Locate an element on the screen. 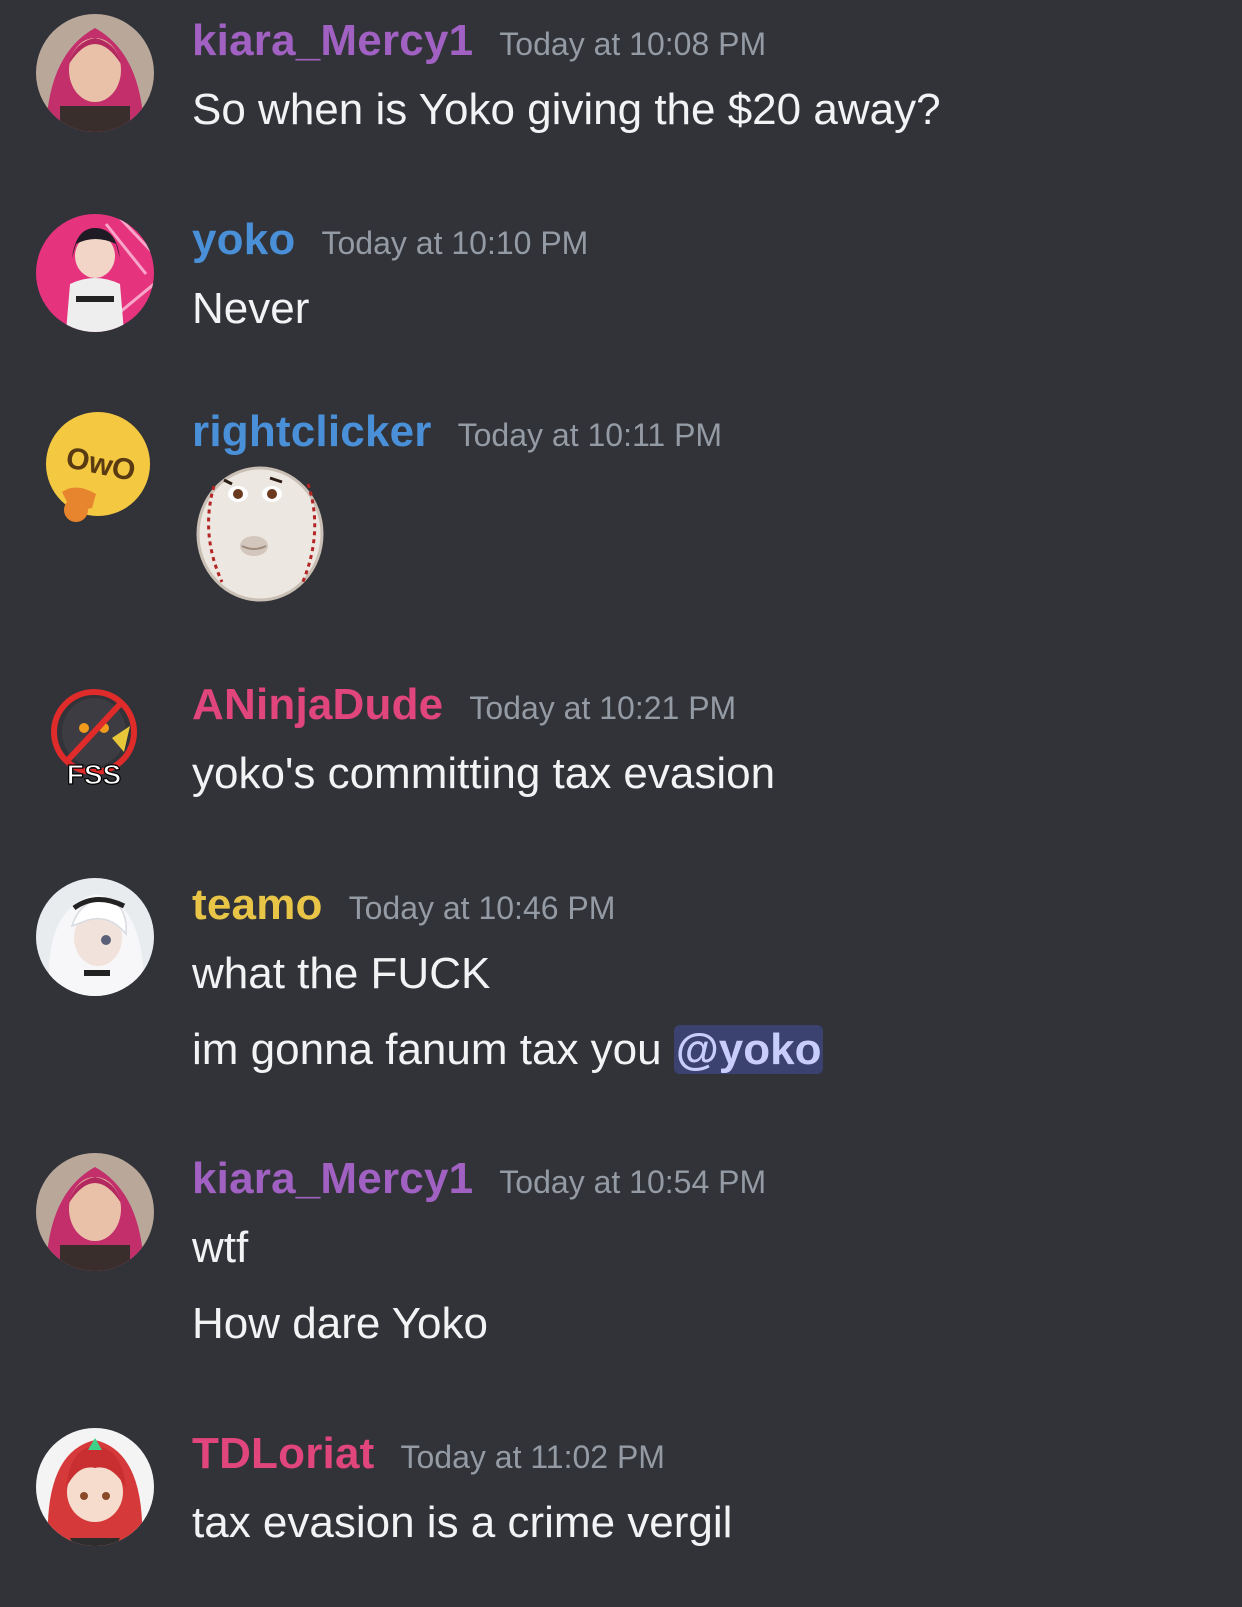 The width and height of the screenshot is (1242, 1607). message-header: teamo Today at 10:46 PM is located at coordinates (403, 910).